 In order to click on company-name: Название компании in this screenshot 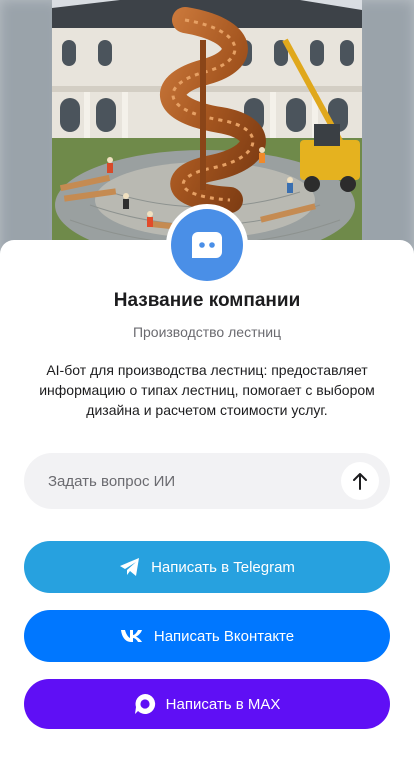, I will do `click(207, 300)`.